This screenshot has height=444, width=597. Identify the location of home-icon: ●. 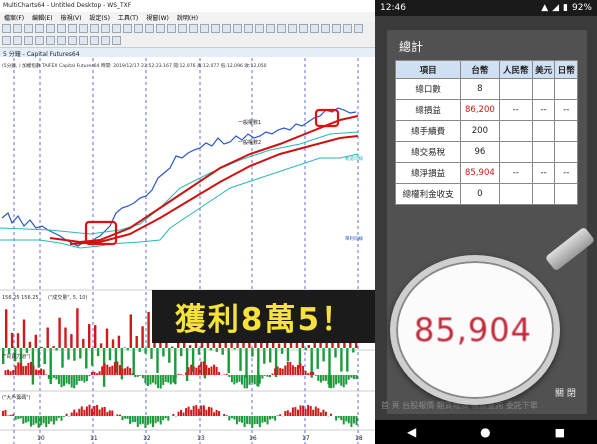
(485, 432).